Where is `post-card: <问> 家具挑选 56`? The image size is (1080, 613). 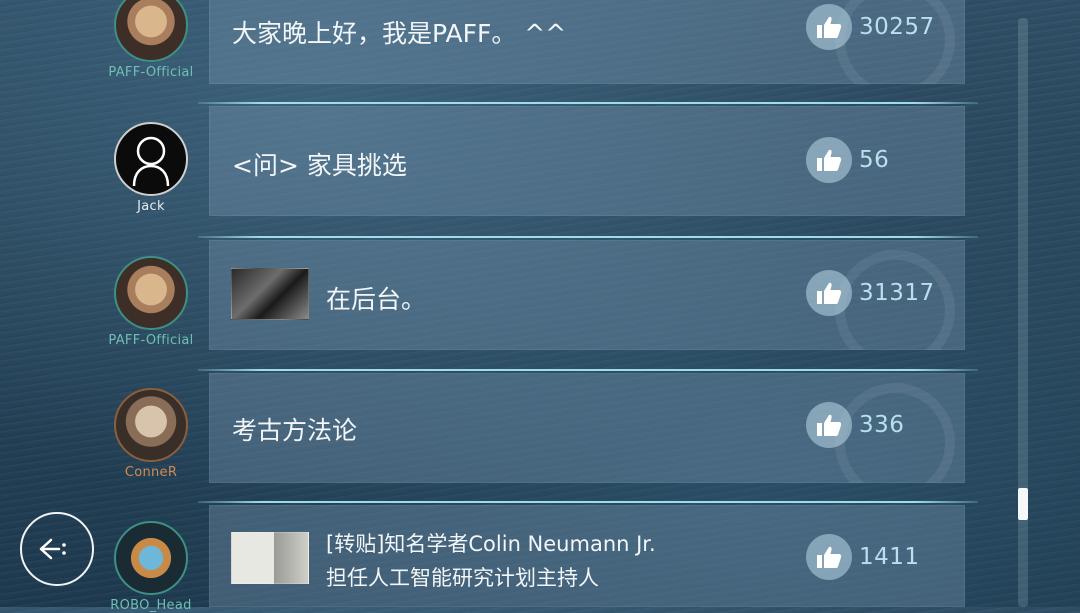 post-card: <问> 家具挑选 56 is located at coordinates (587, 161).